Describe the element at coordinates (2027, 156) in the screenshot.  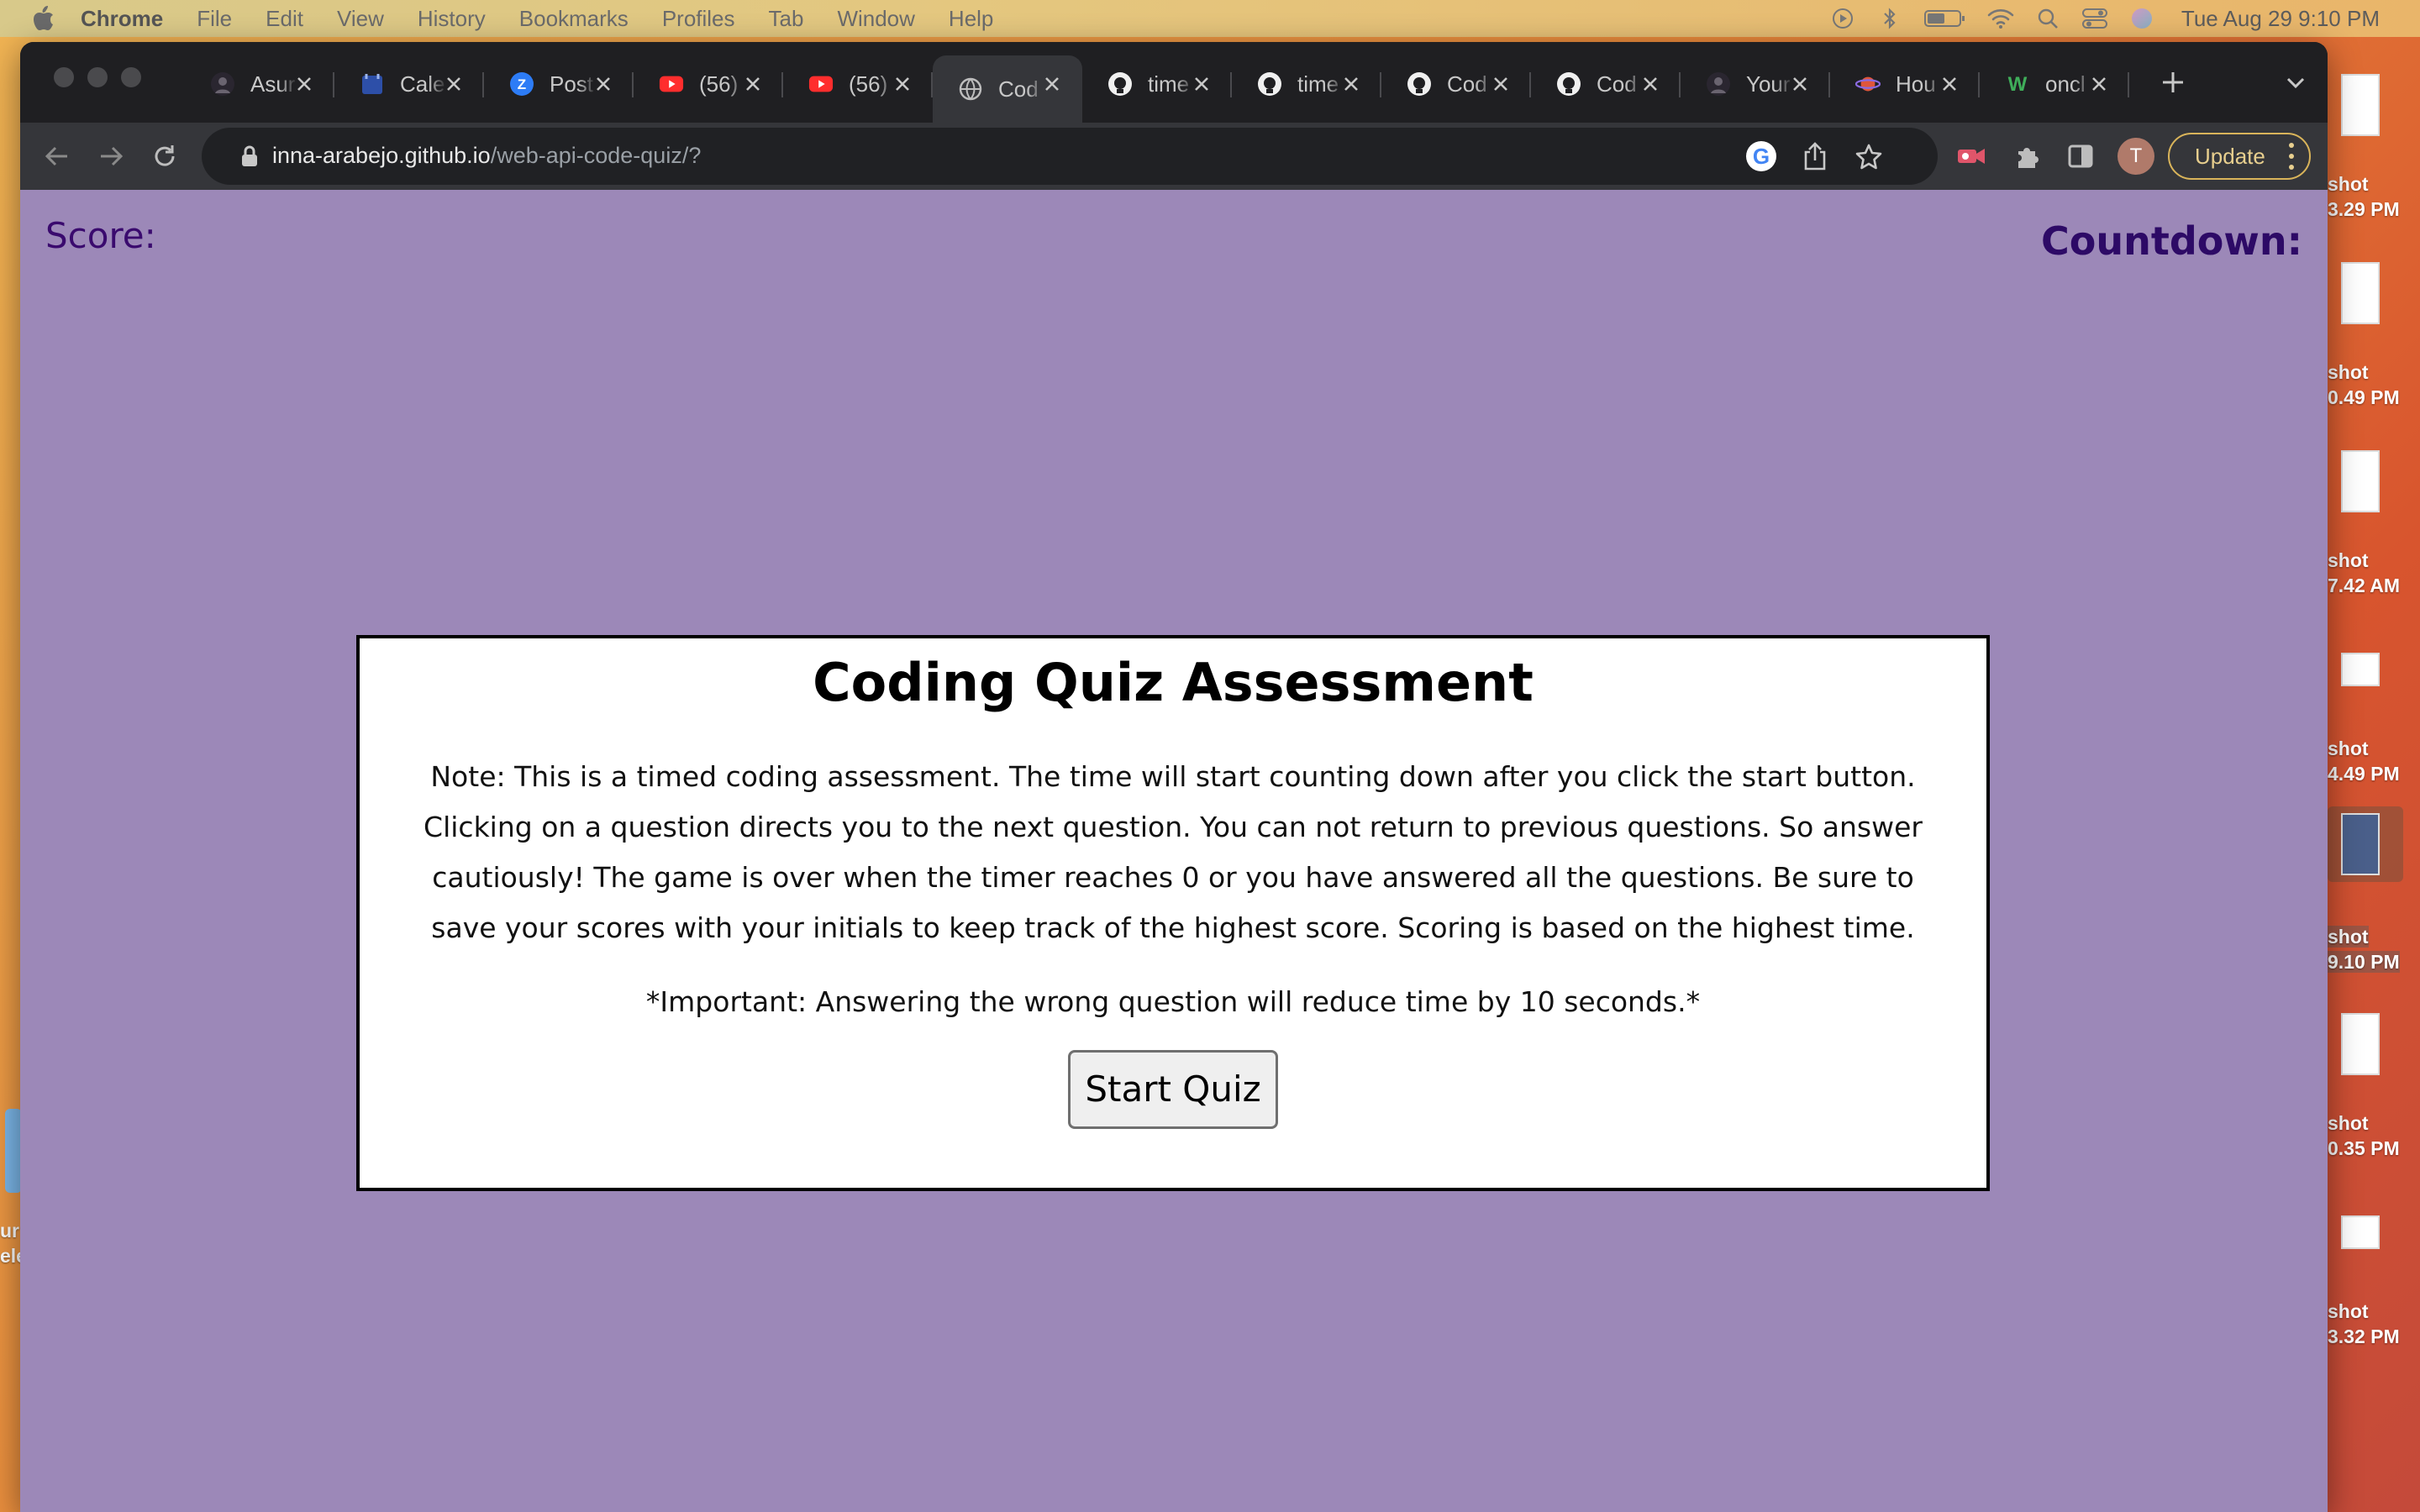
I see `extensions-puzzle-icon` at that location.